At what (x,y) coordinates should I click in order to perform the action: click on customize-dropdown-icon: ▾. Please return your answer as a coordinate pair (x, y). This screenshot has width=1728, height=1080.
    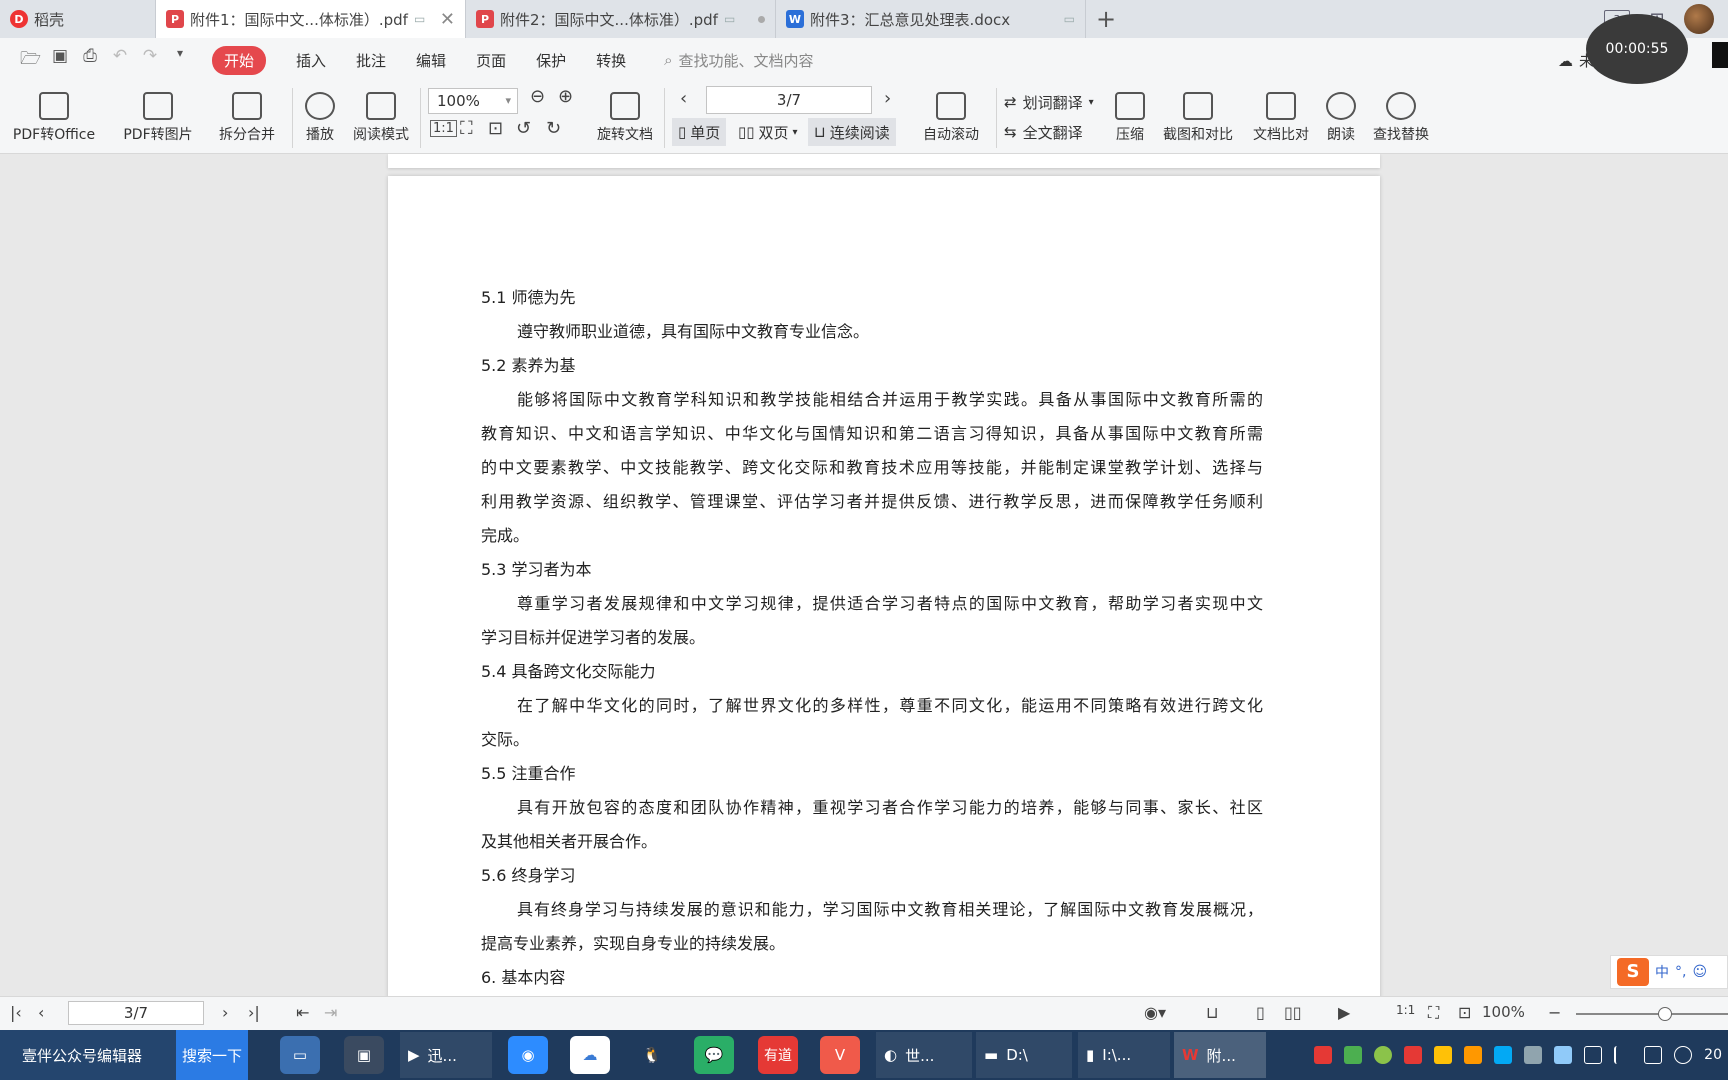
    Looking at the image, I should click on (180, 60).